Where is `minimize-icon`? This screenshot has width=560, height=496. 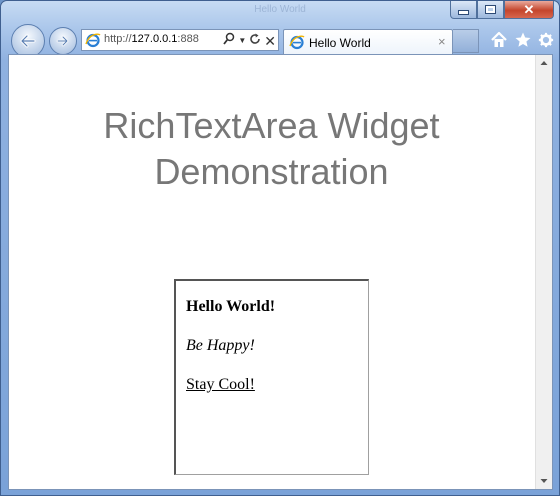 minimize-icon is located at coordinates (463, 12).